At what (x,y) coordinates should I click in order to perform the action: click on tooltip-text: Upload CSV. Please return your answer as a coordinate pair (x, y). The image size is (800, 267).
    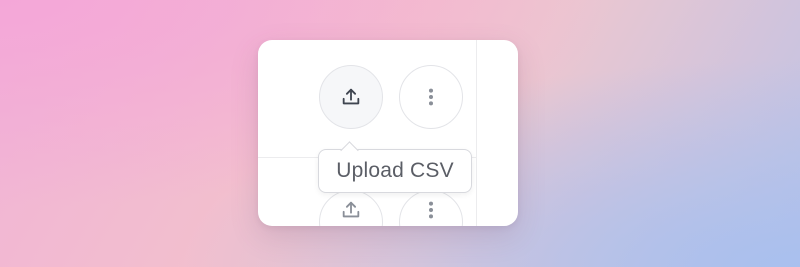
    Looking at the image, I should click on (395, 170).